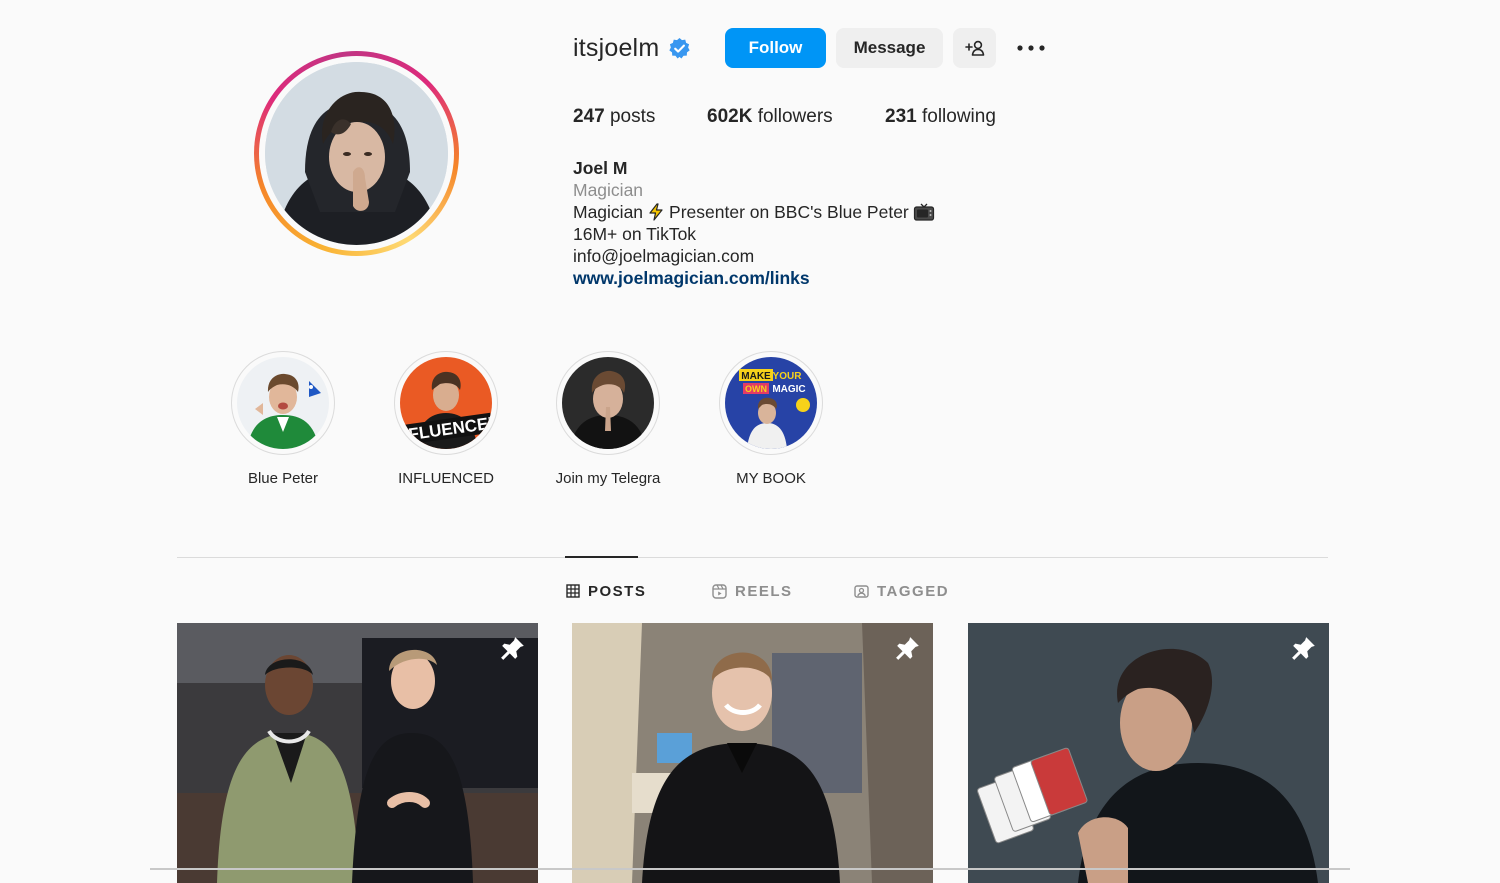  Describe the element at coordinates (756, 376) in the screenshot. I see `book-cover-make: MAKE` at that location.